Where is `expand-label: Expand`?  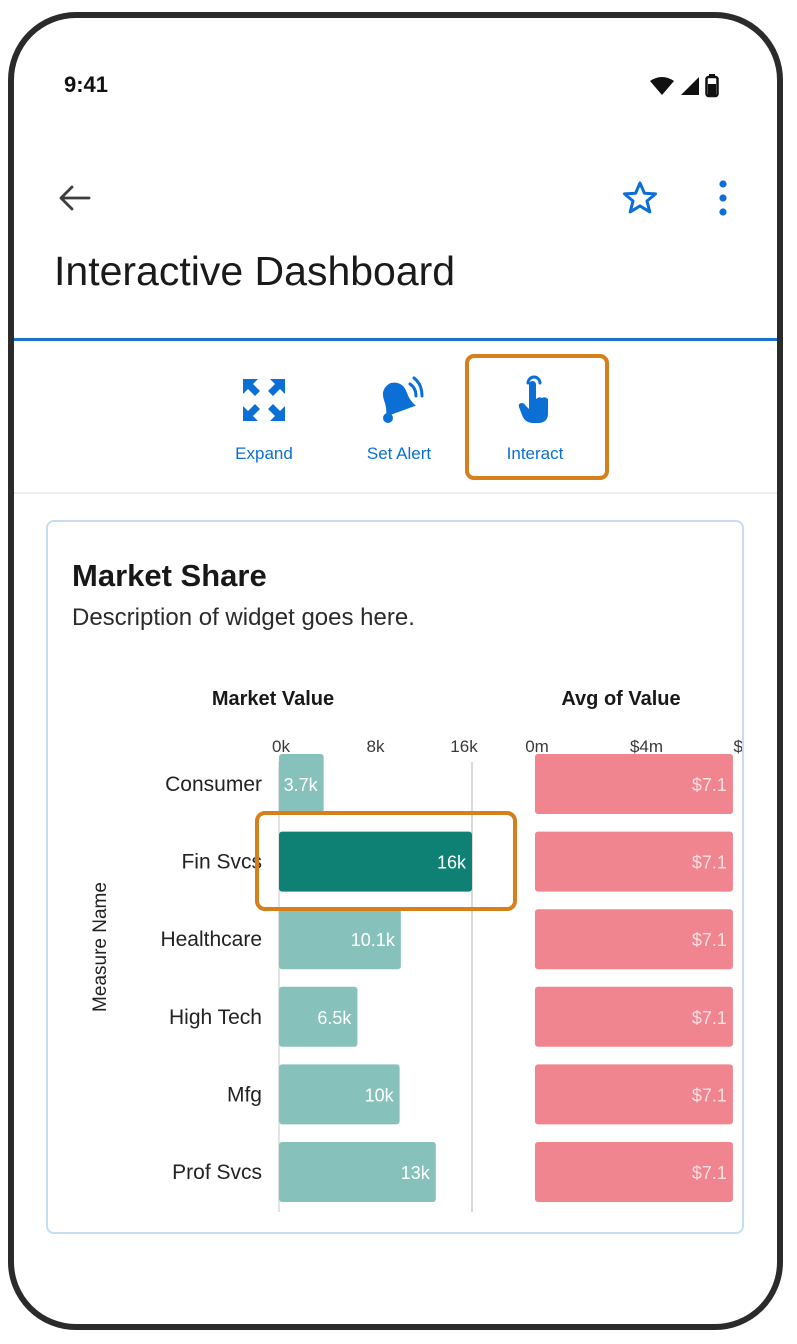
expand-label: Expand is located at coordinates (264, 453).